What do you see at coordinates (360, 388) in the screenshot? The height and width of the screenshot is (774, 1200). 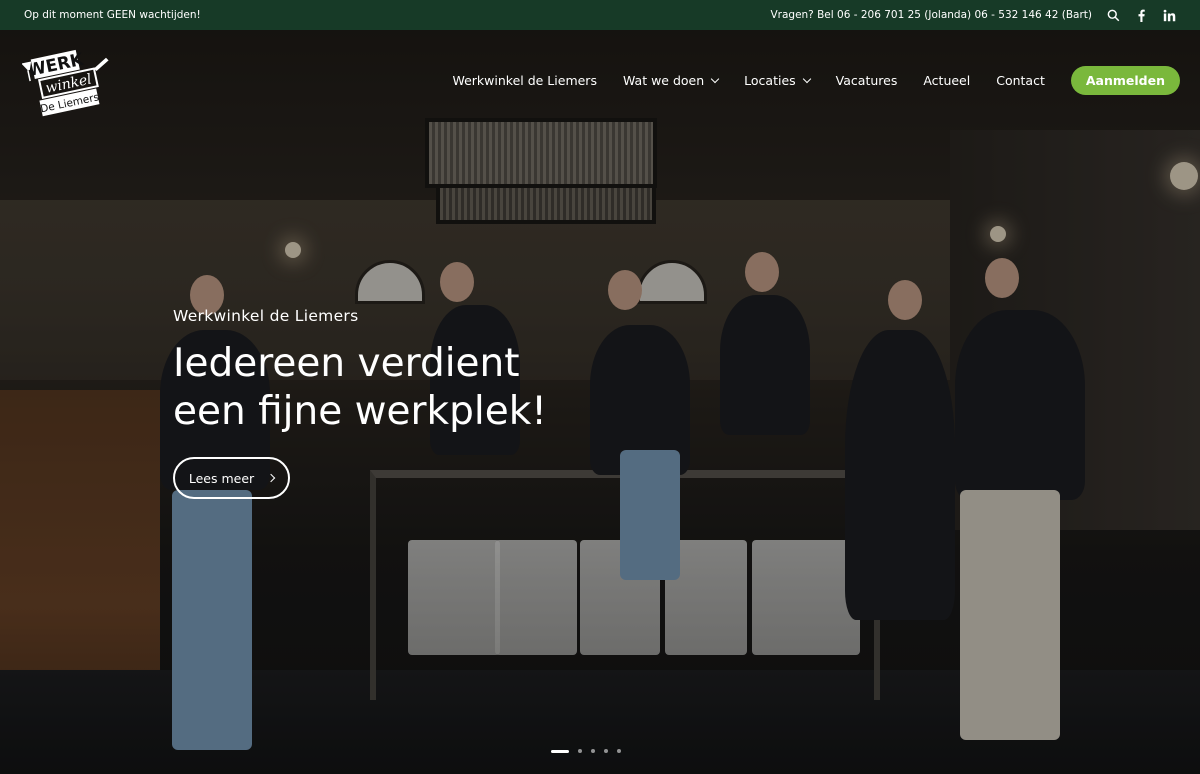 I see `hero-headline: Iedereen verdient een fijne werkplek!` at bounding box center [360, 388].